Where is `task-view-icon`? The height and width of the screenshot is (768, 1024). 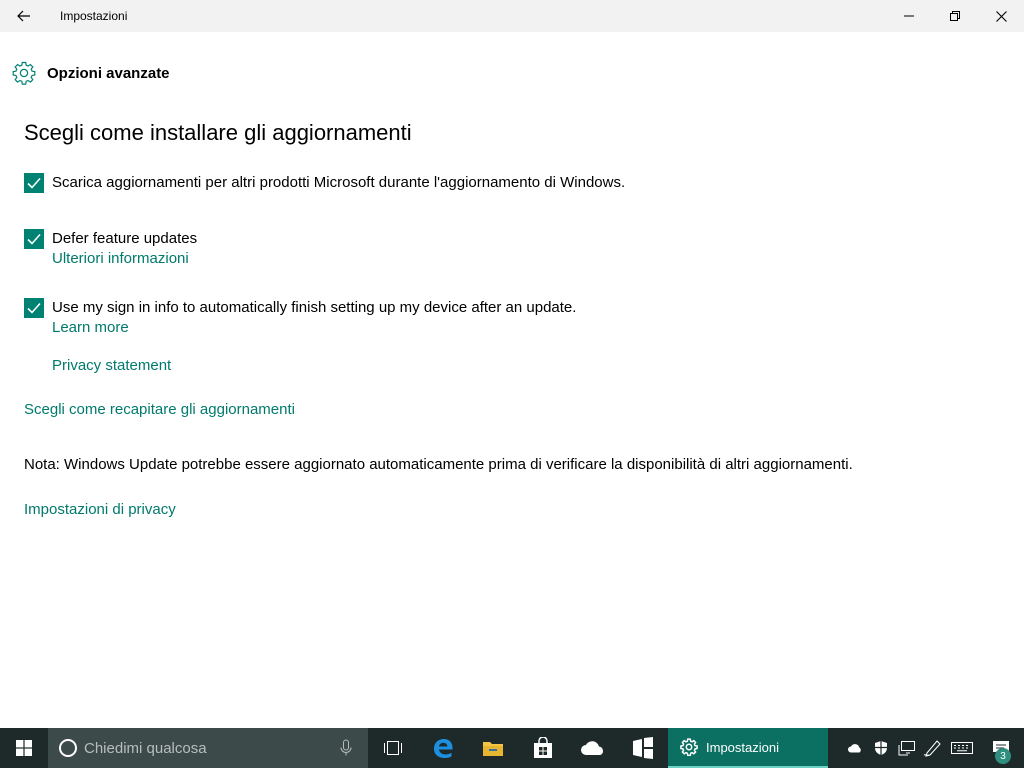 task-view-icon is located at coordinates (393, 748).